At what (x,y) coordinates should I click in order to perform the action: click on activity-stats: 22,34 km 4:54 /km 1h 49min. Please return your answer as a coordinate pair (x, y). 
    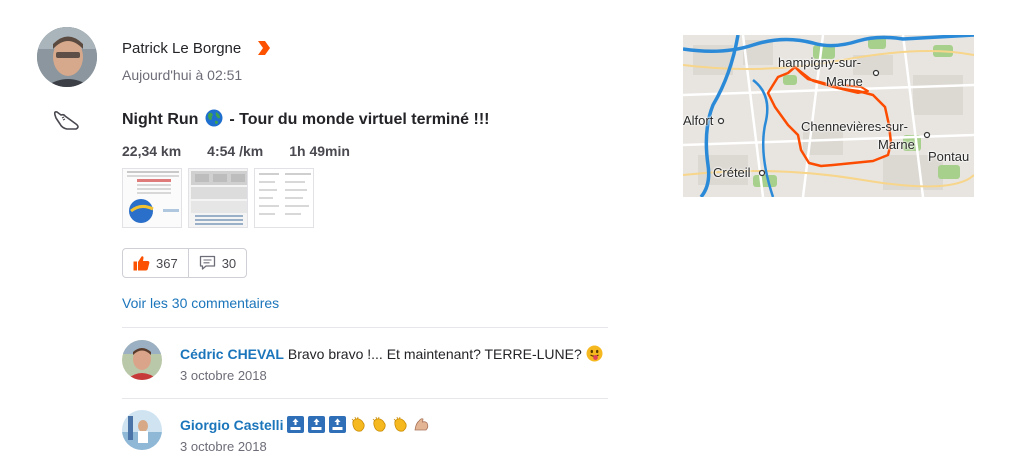
    Looking at the image, I should click on (249, 151).